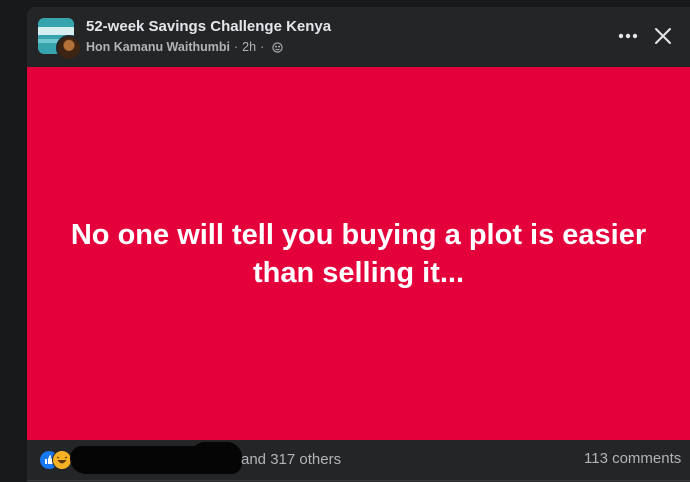 Image resolution: width=690 pixels, height=482 pixels. I want to click on close-button, so click(663, 36).